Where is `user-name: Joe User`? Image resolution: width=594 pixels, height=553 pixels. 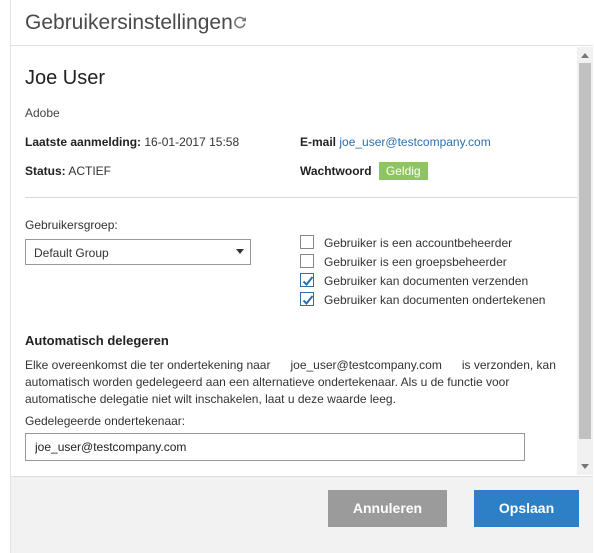 user-name: Joe User is located at coordinates (65, 78).